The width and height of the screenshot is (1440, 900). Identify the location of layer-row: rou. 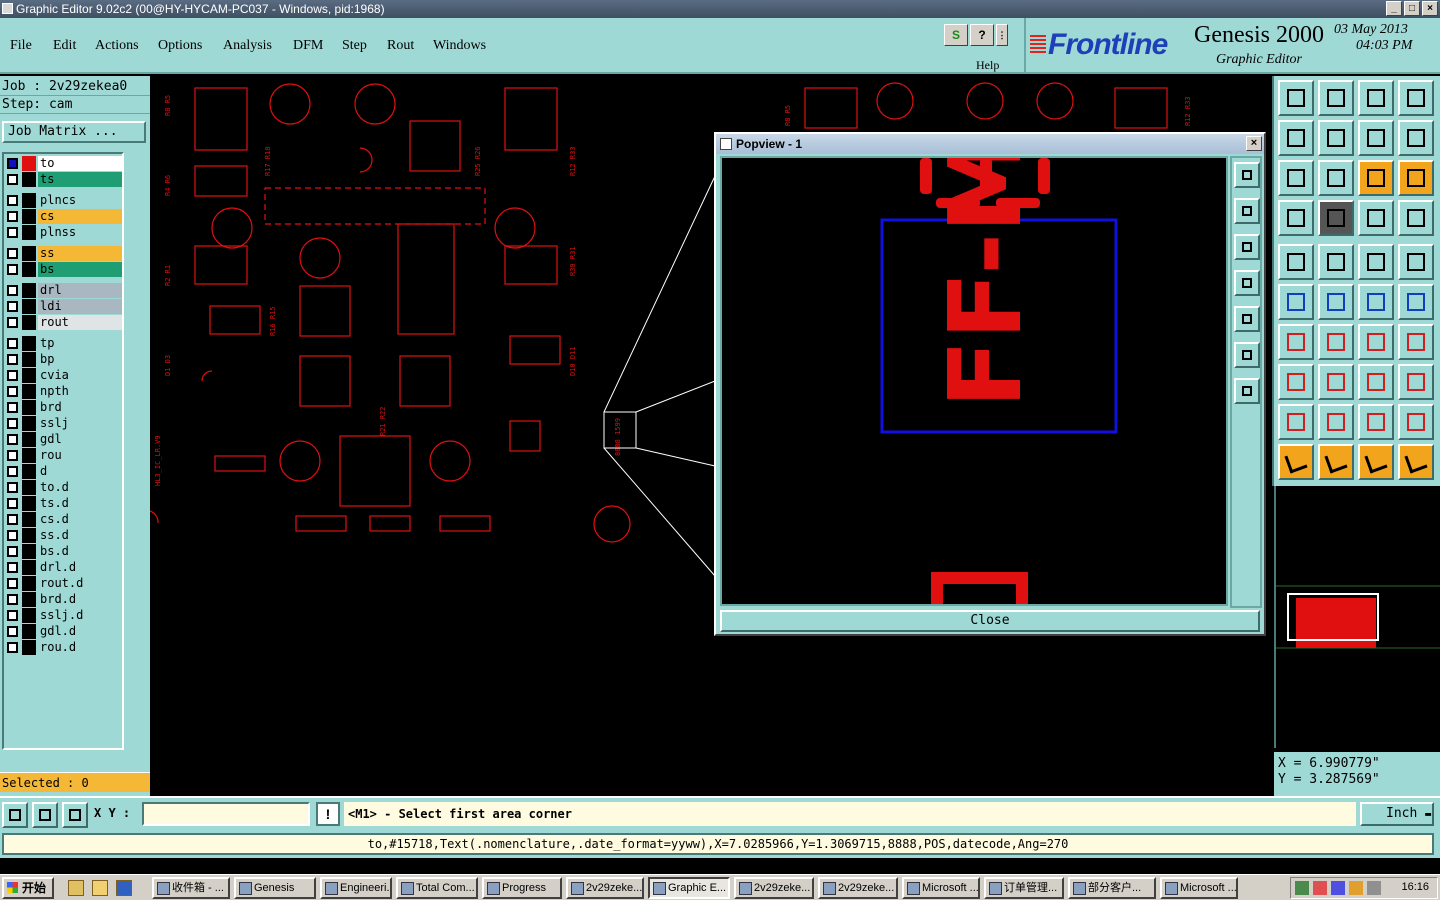
(63, 455).